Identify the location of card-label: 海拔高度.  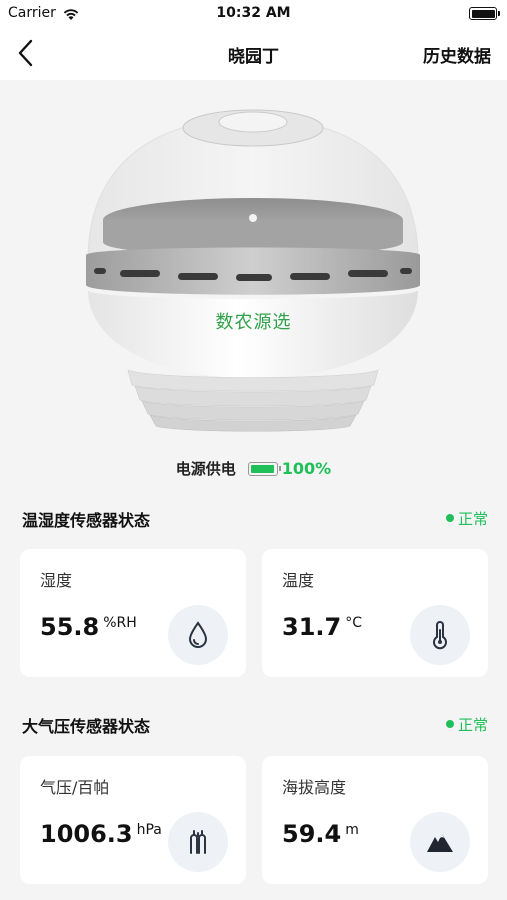
(314, 787).